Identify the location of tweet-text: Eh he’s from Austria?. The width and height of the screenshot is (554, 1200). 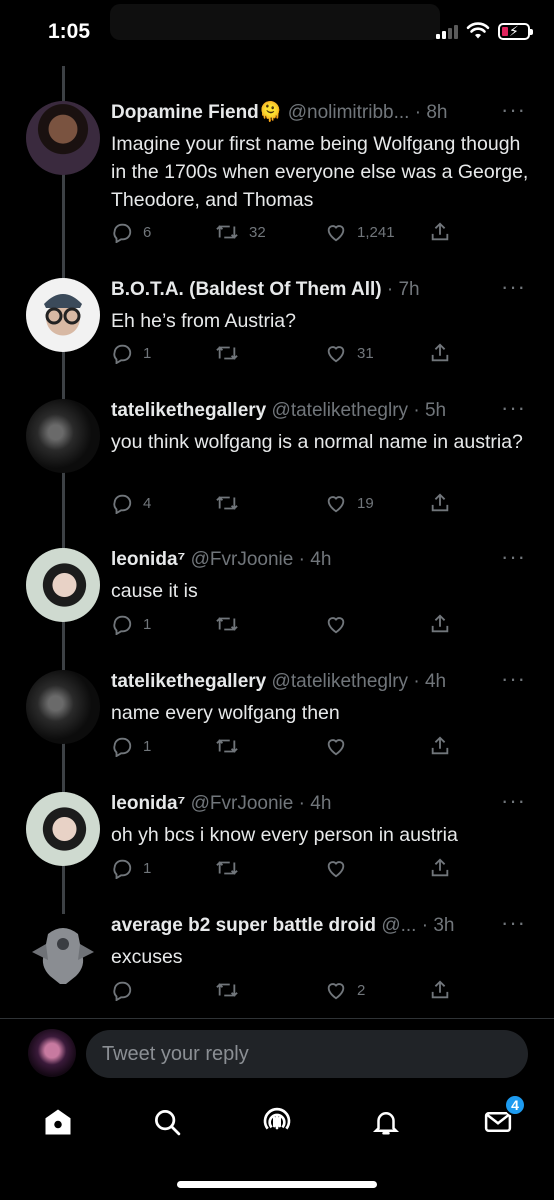
(203, 321).